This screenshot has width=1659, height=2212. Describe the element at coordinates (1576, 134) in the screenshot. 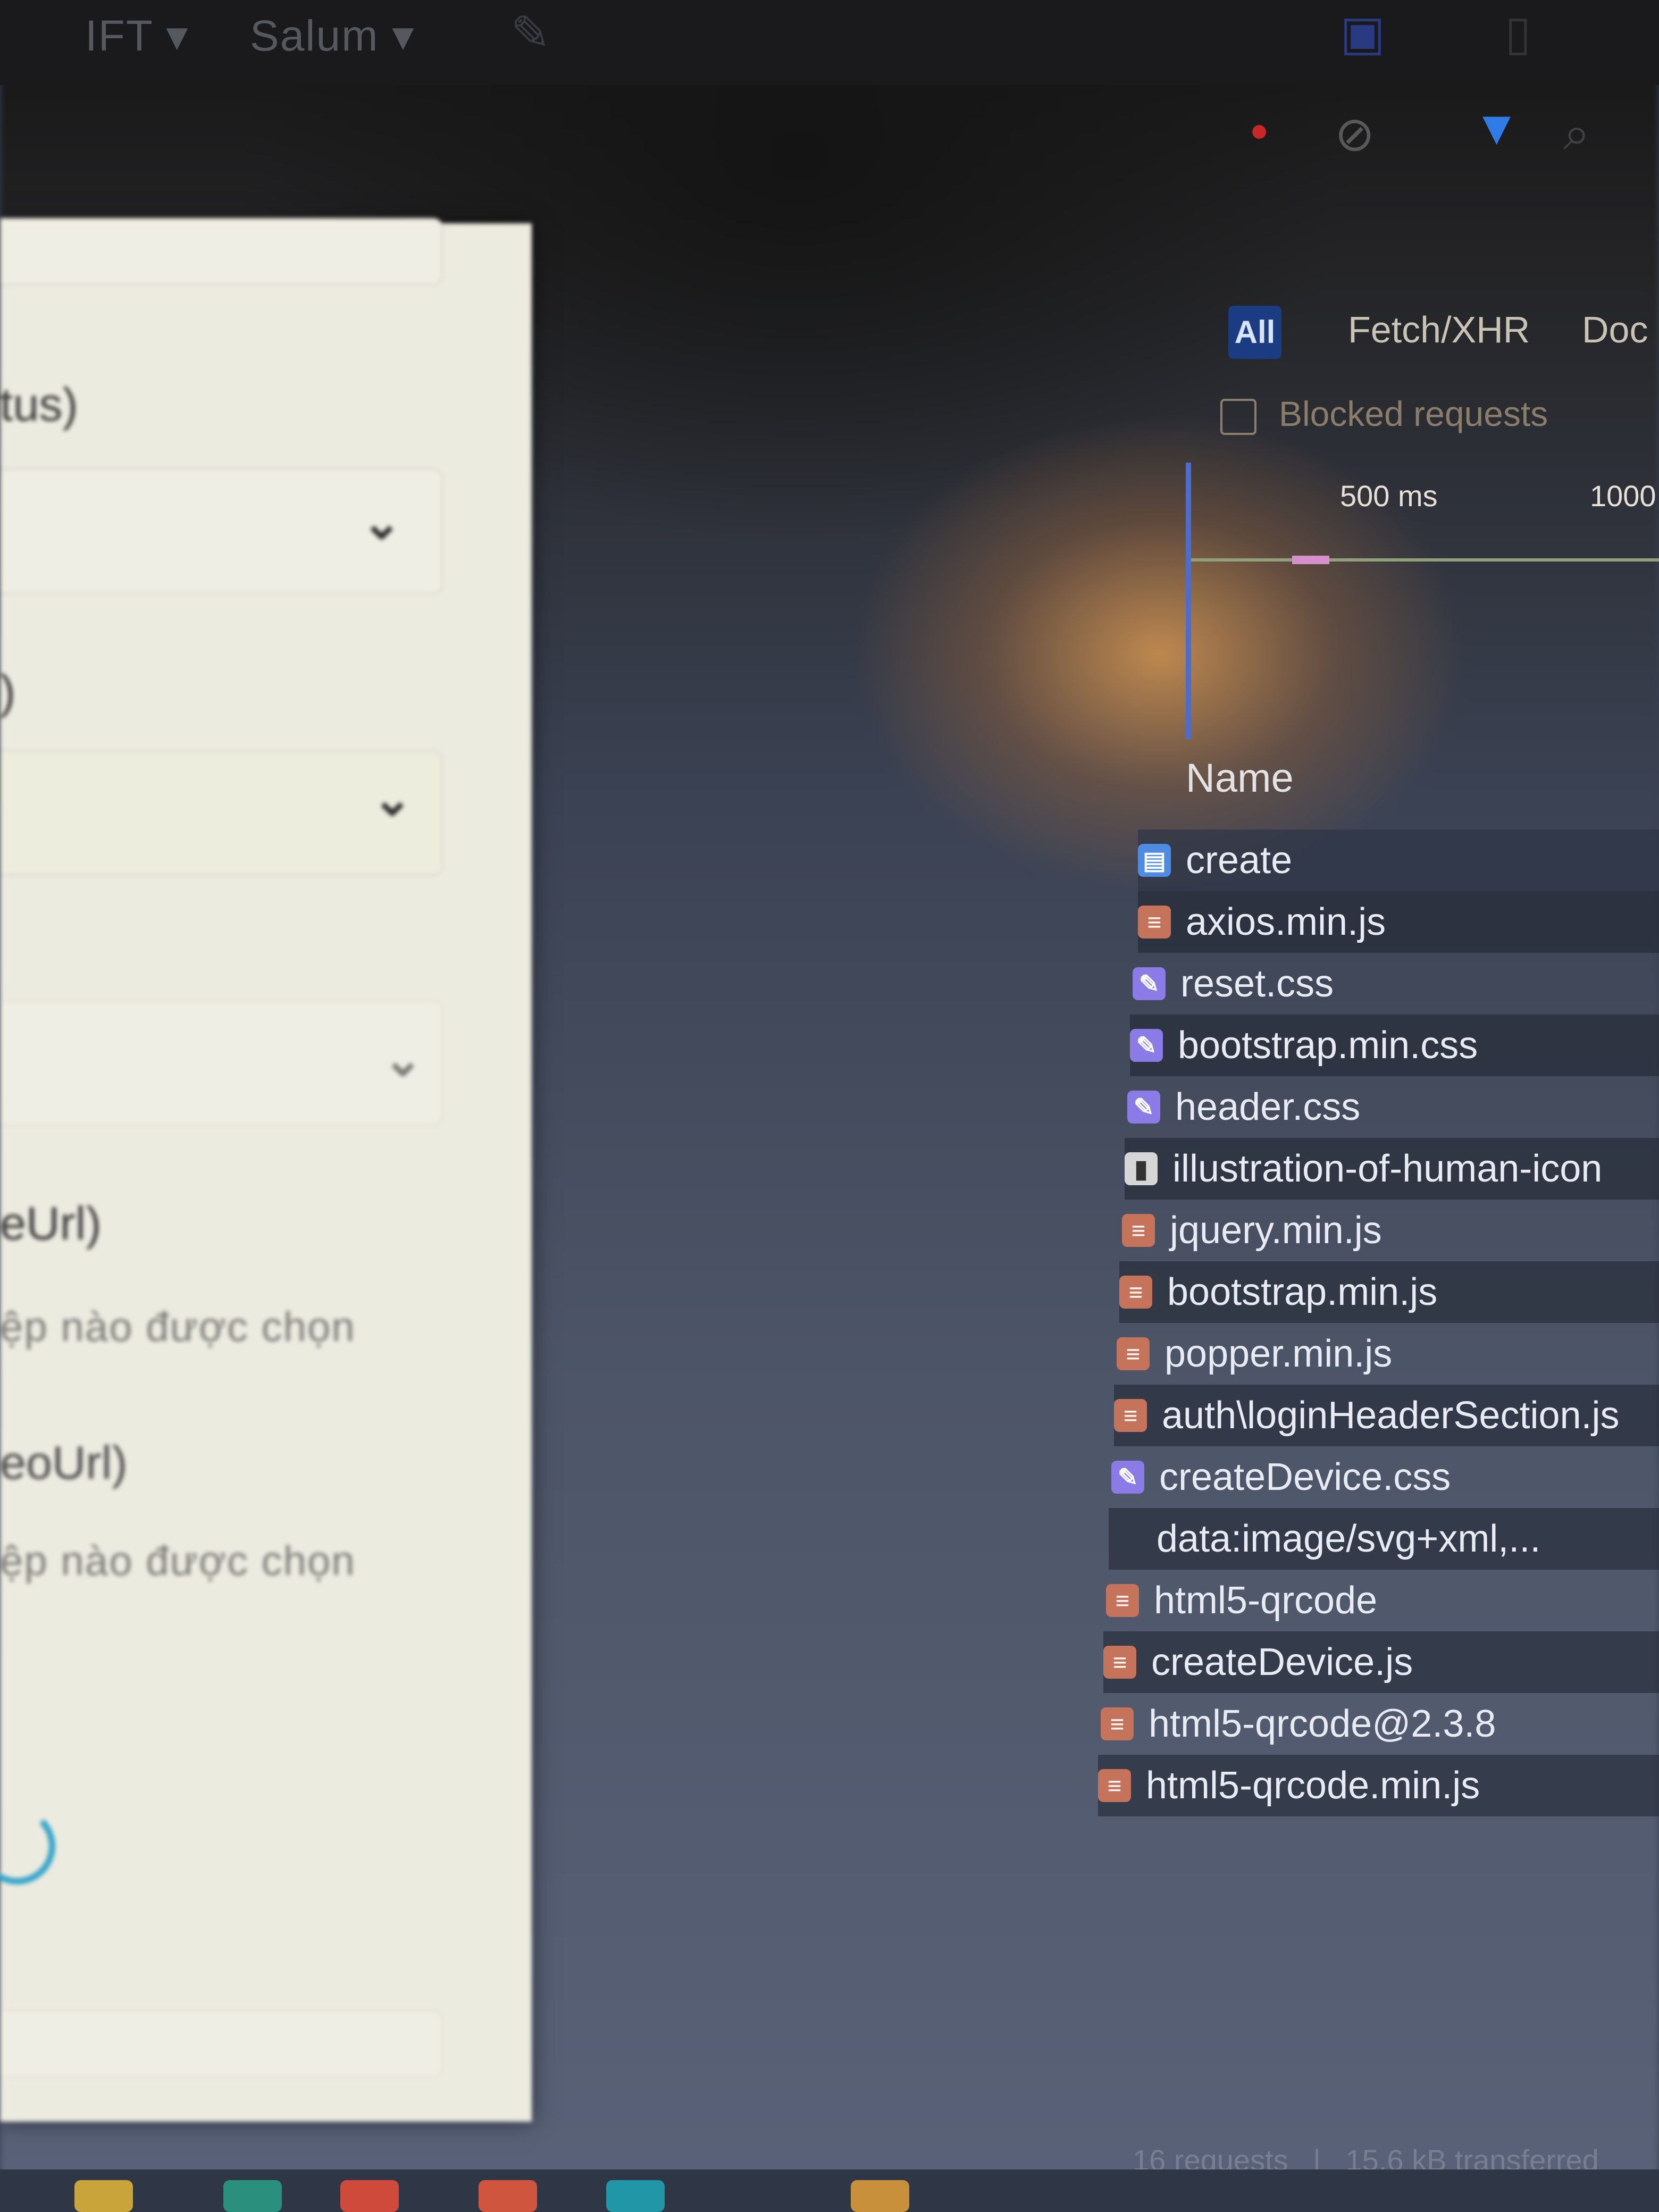

I see `search-icon: ⌕` at that location.